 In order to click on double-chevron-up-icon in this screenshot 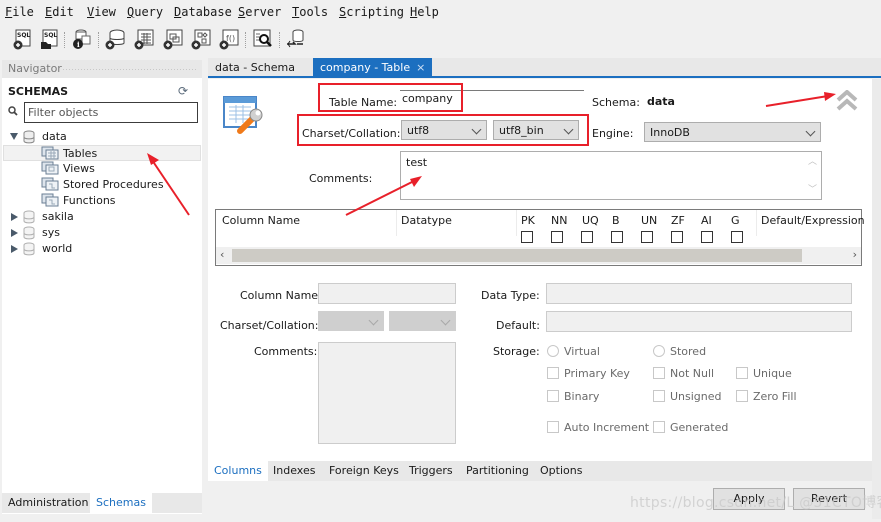, I will do `click(847, 101)`.